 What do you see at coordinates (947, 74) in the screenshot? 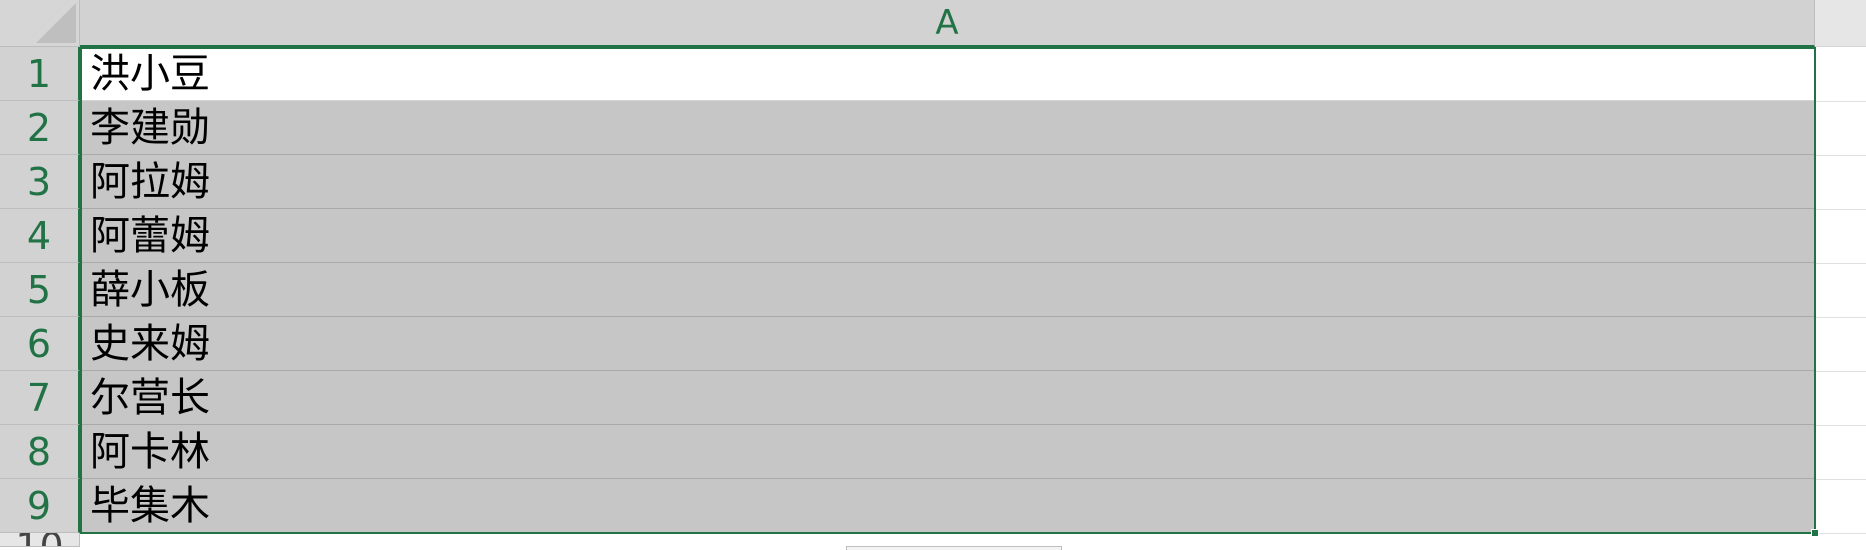
I see `cell-a1: 洪小豆` at bounding box center [947, 74].